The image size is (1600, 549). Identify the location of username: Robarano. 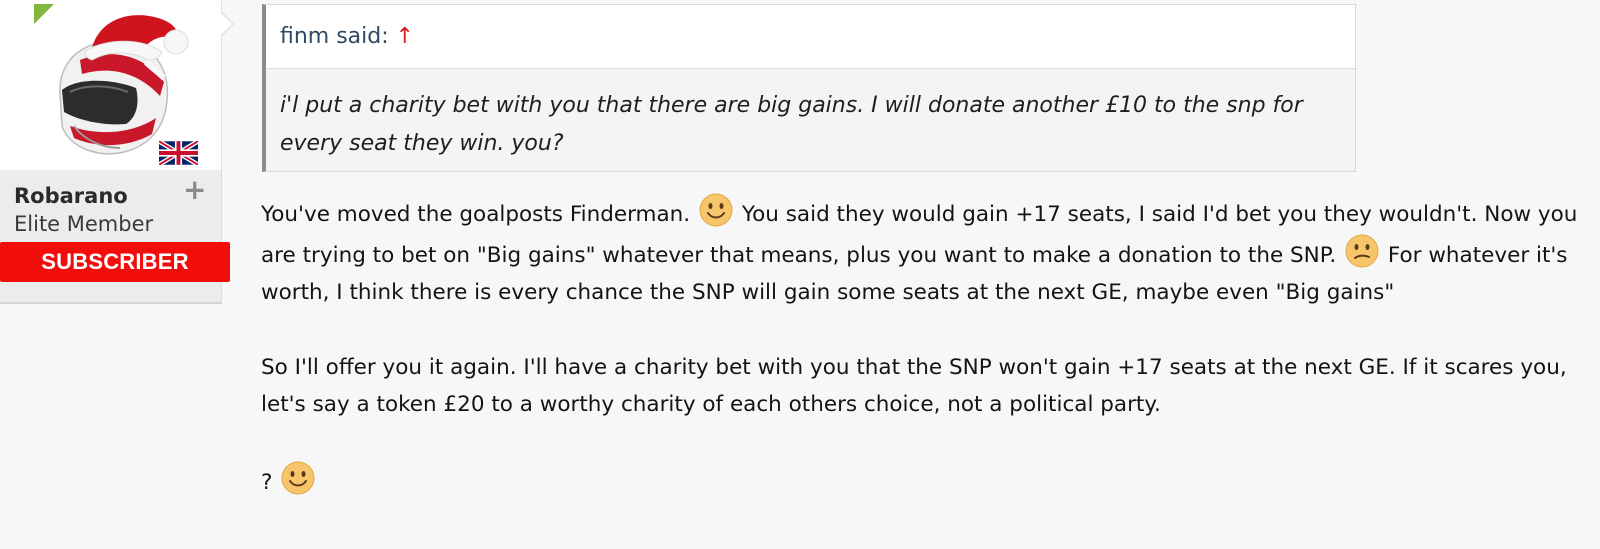
(71, 196).